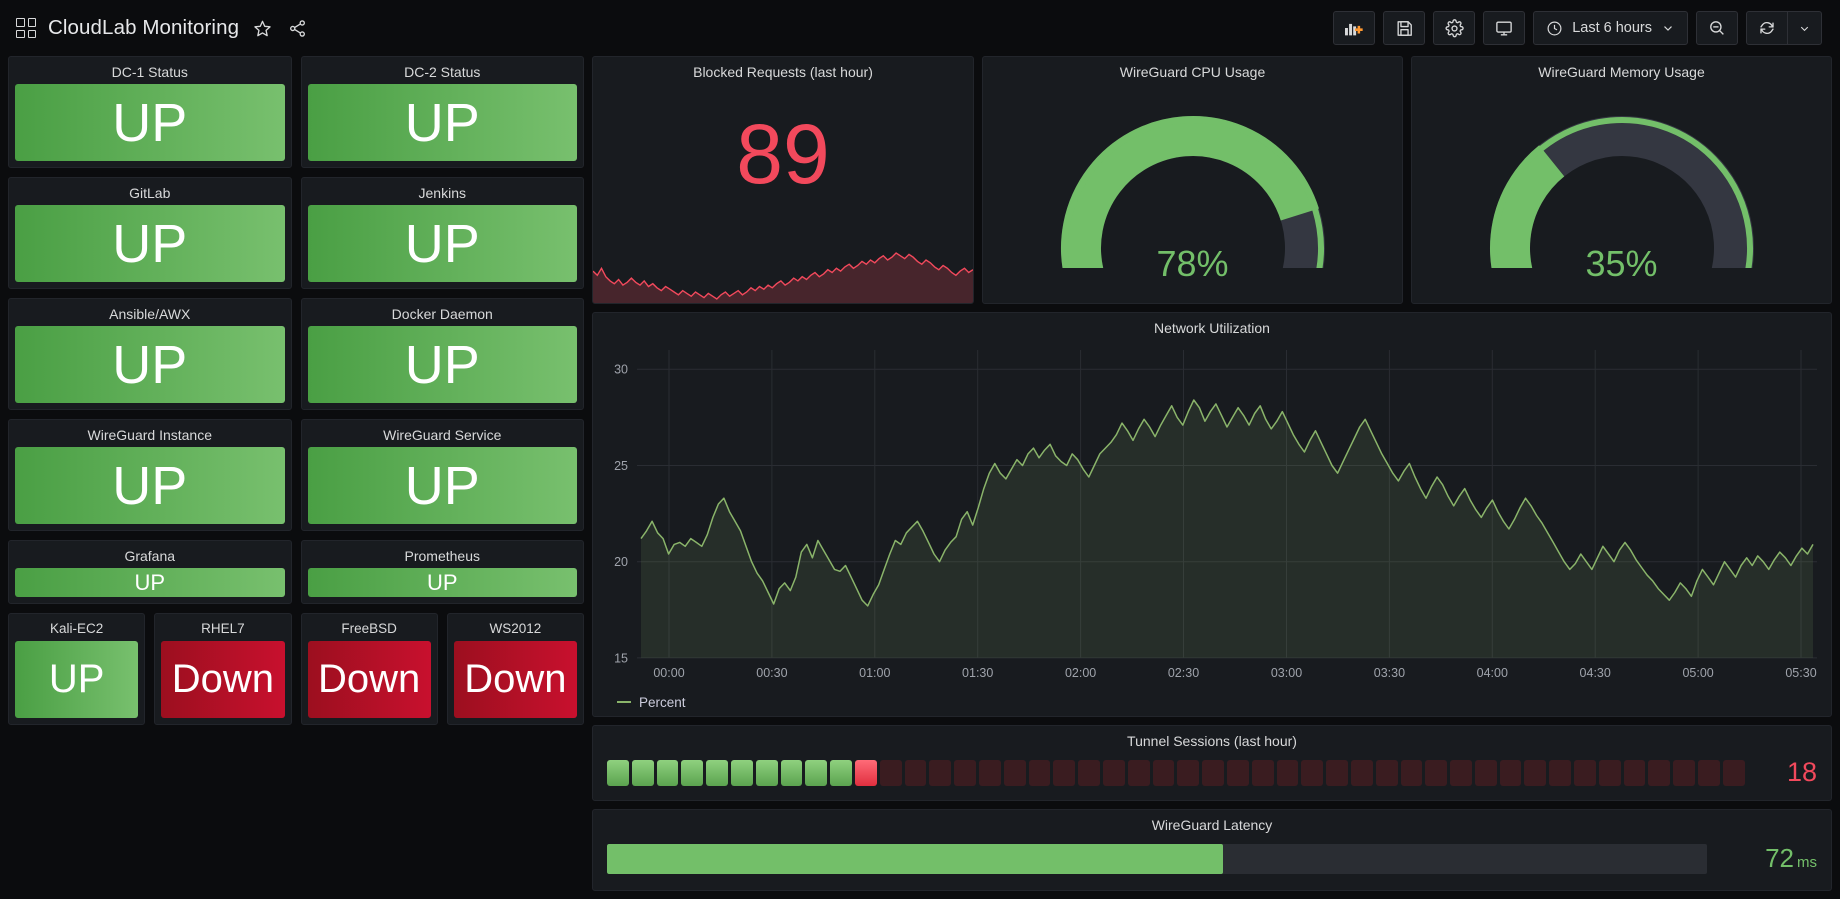  I want to click on panel-title: WireGuard Latency, so click(1212, 825).